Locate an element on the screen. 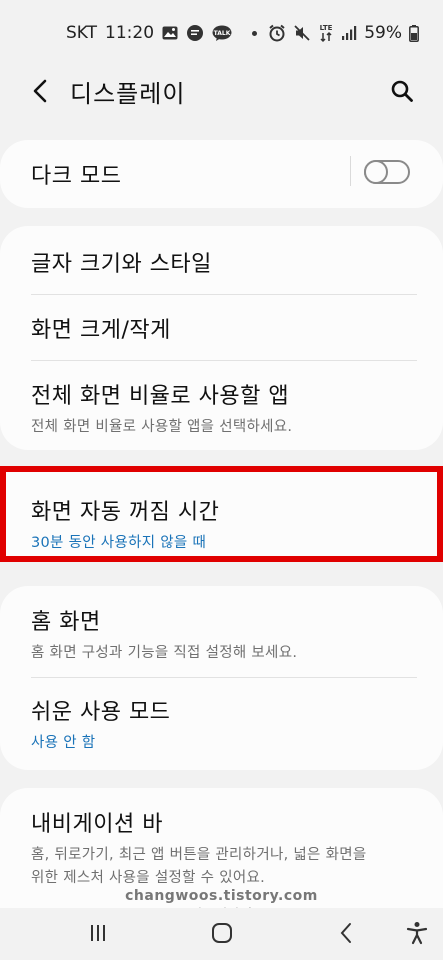 This screenshot has width=443, height=960. full-screen-apps-description: 전체 화면 비율로 사용할 앱을 선택하세요. is located at coordinates (162, 427).